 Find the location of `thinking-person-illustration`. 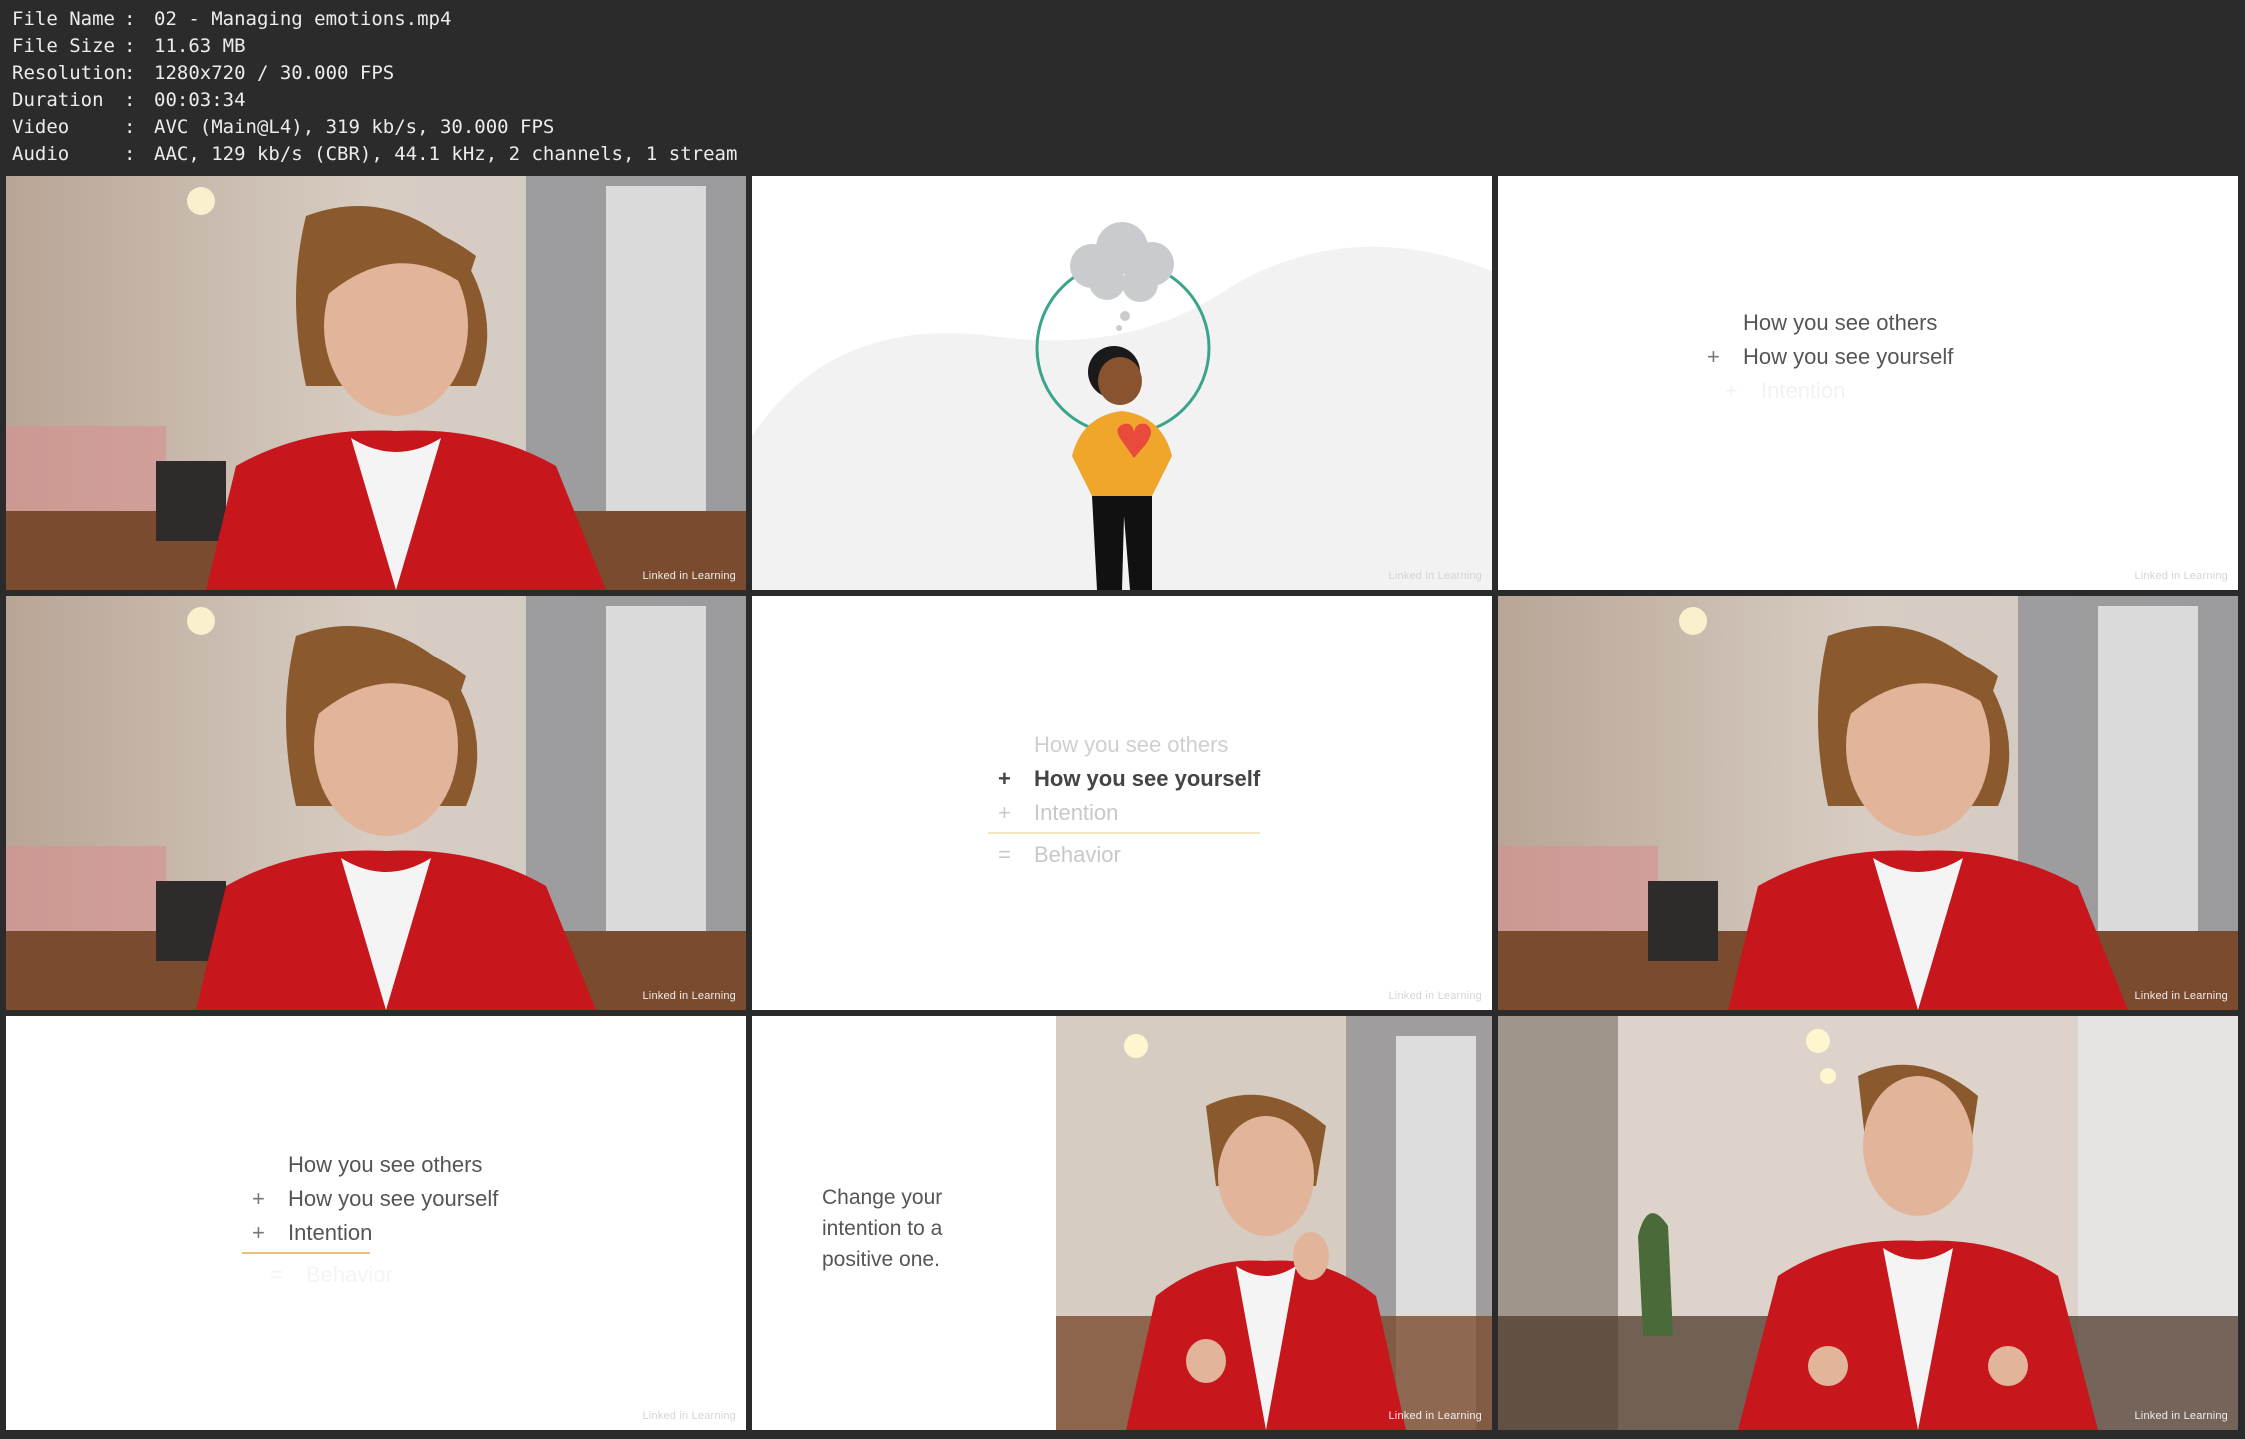

thinking-person-illustration is located at coordinates (1122, 383).